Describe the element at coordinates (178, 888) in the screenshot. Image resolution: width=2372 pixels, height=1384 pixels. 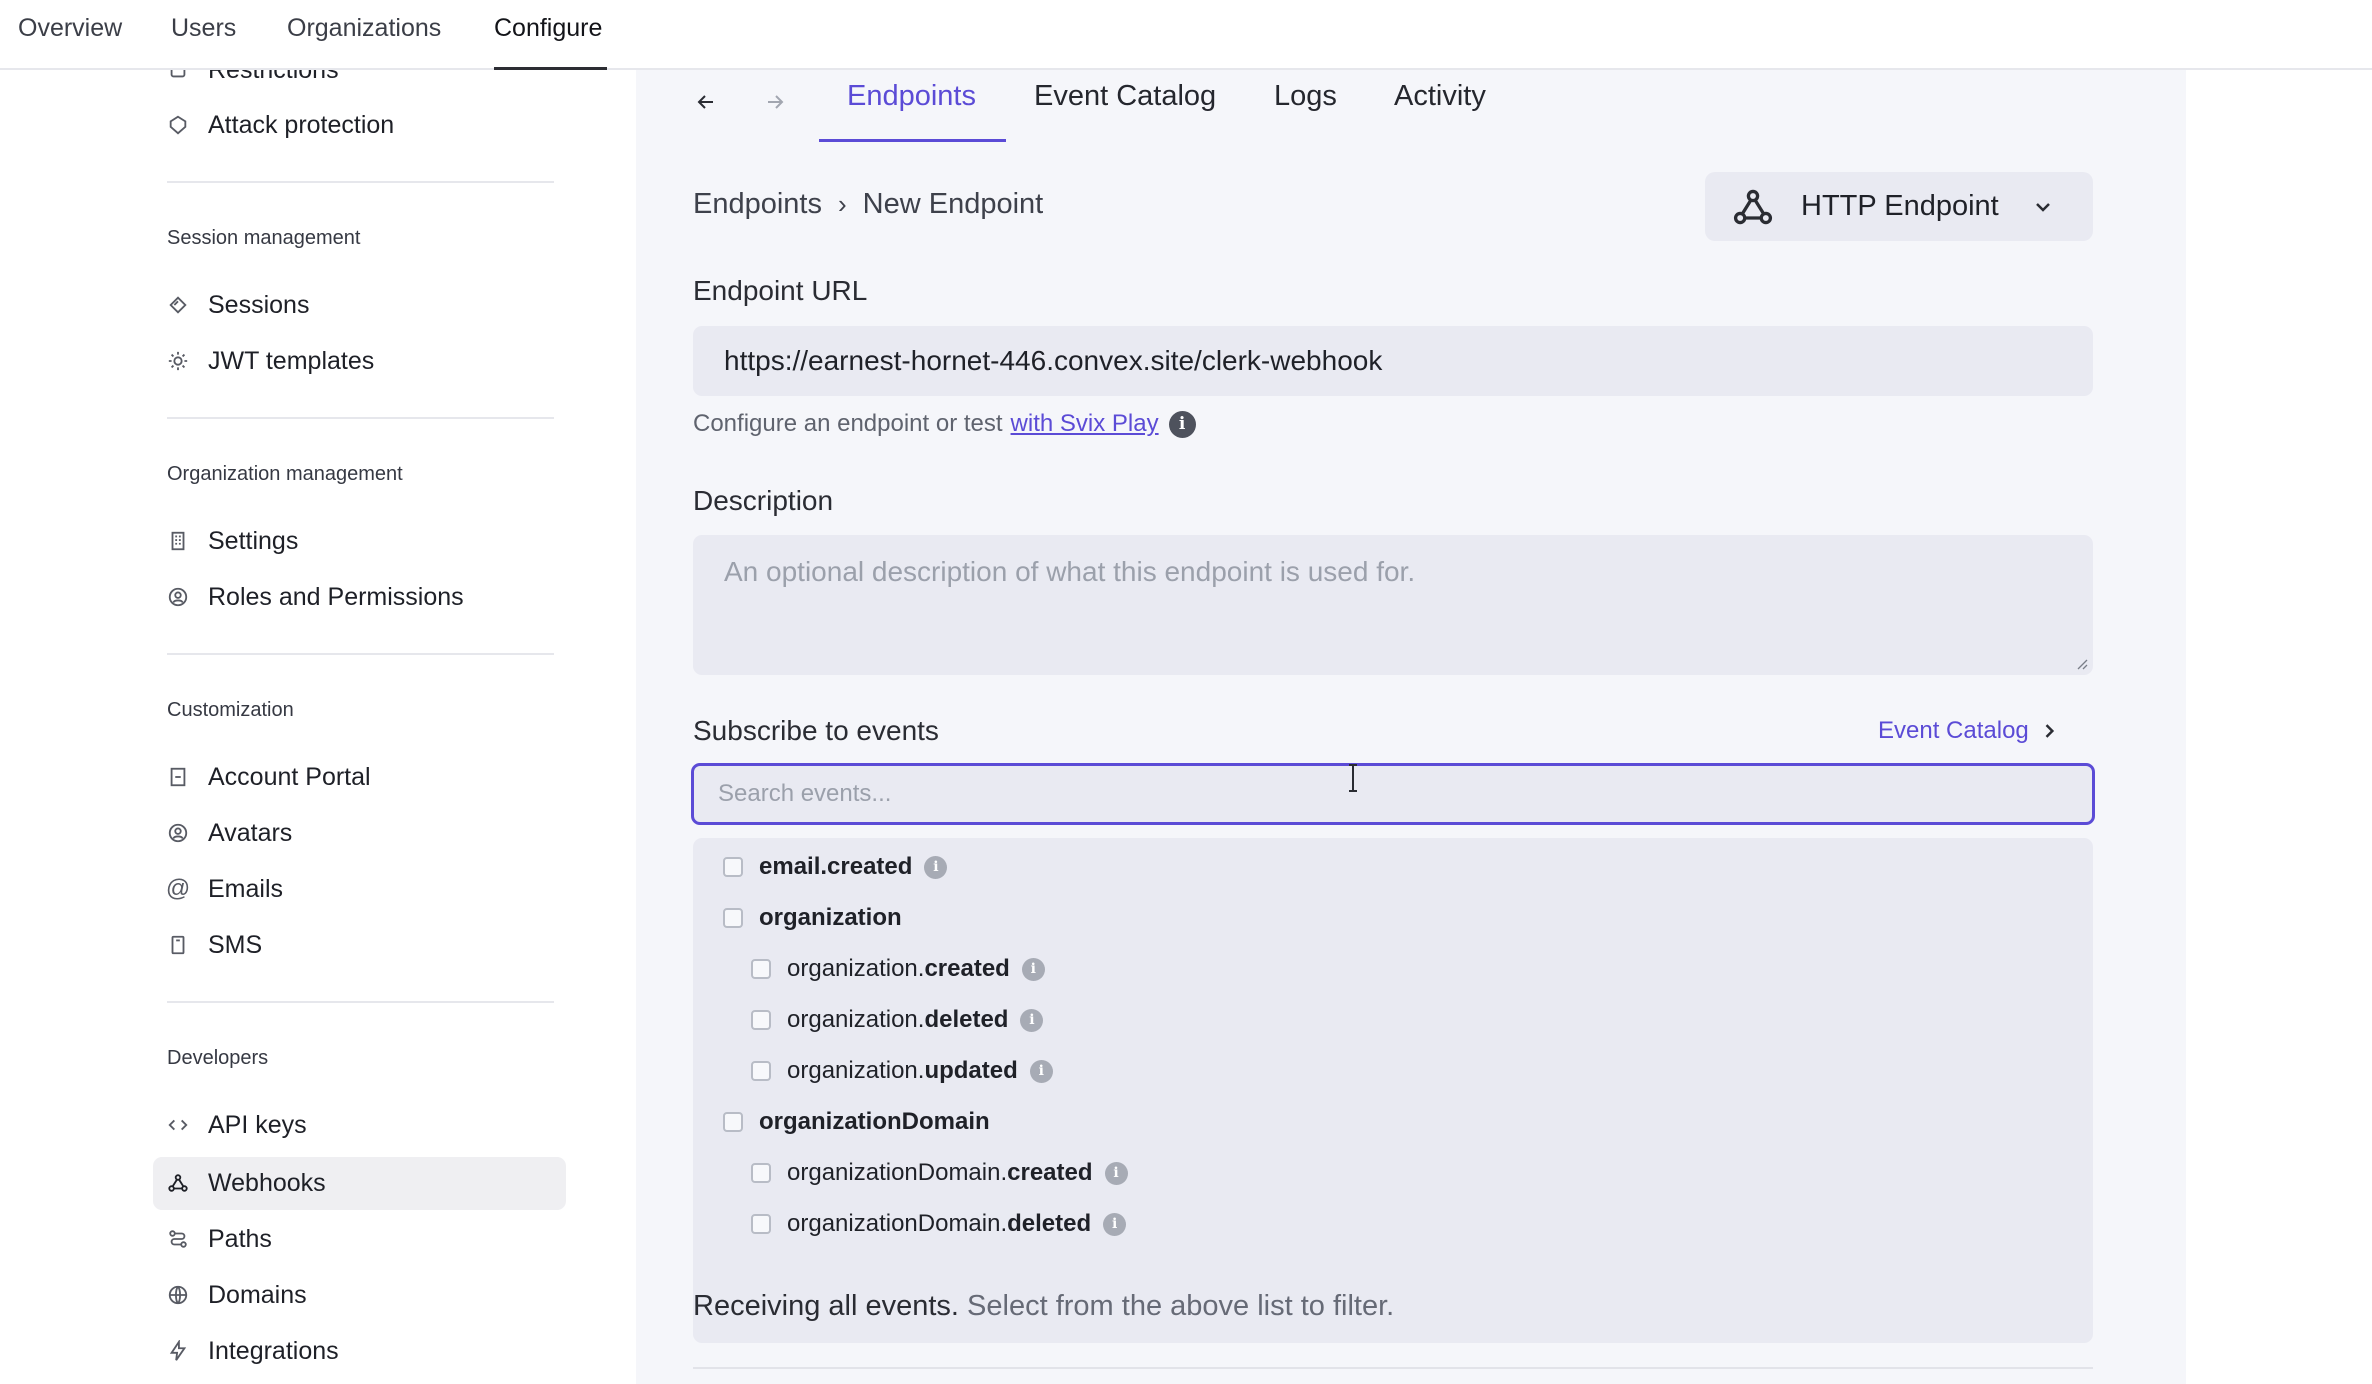
I see `at-sign-icon: @` at that location.